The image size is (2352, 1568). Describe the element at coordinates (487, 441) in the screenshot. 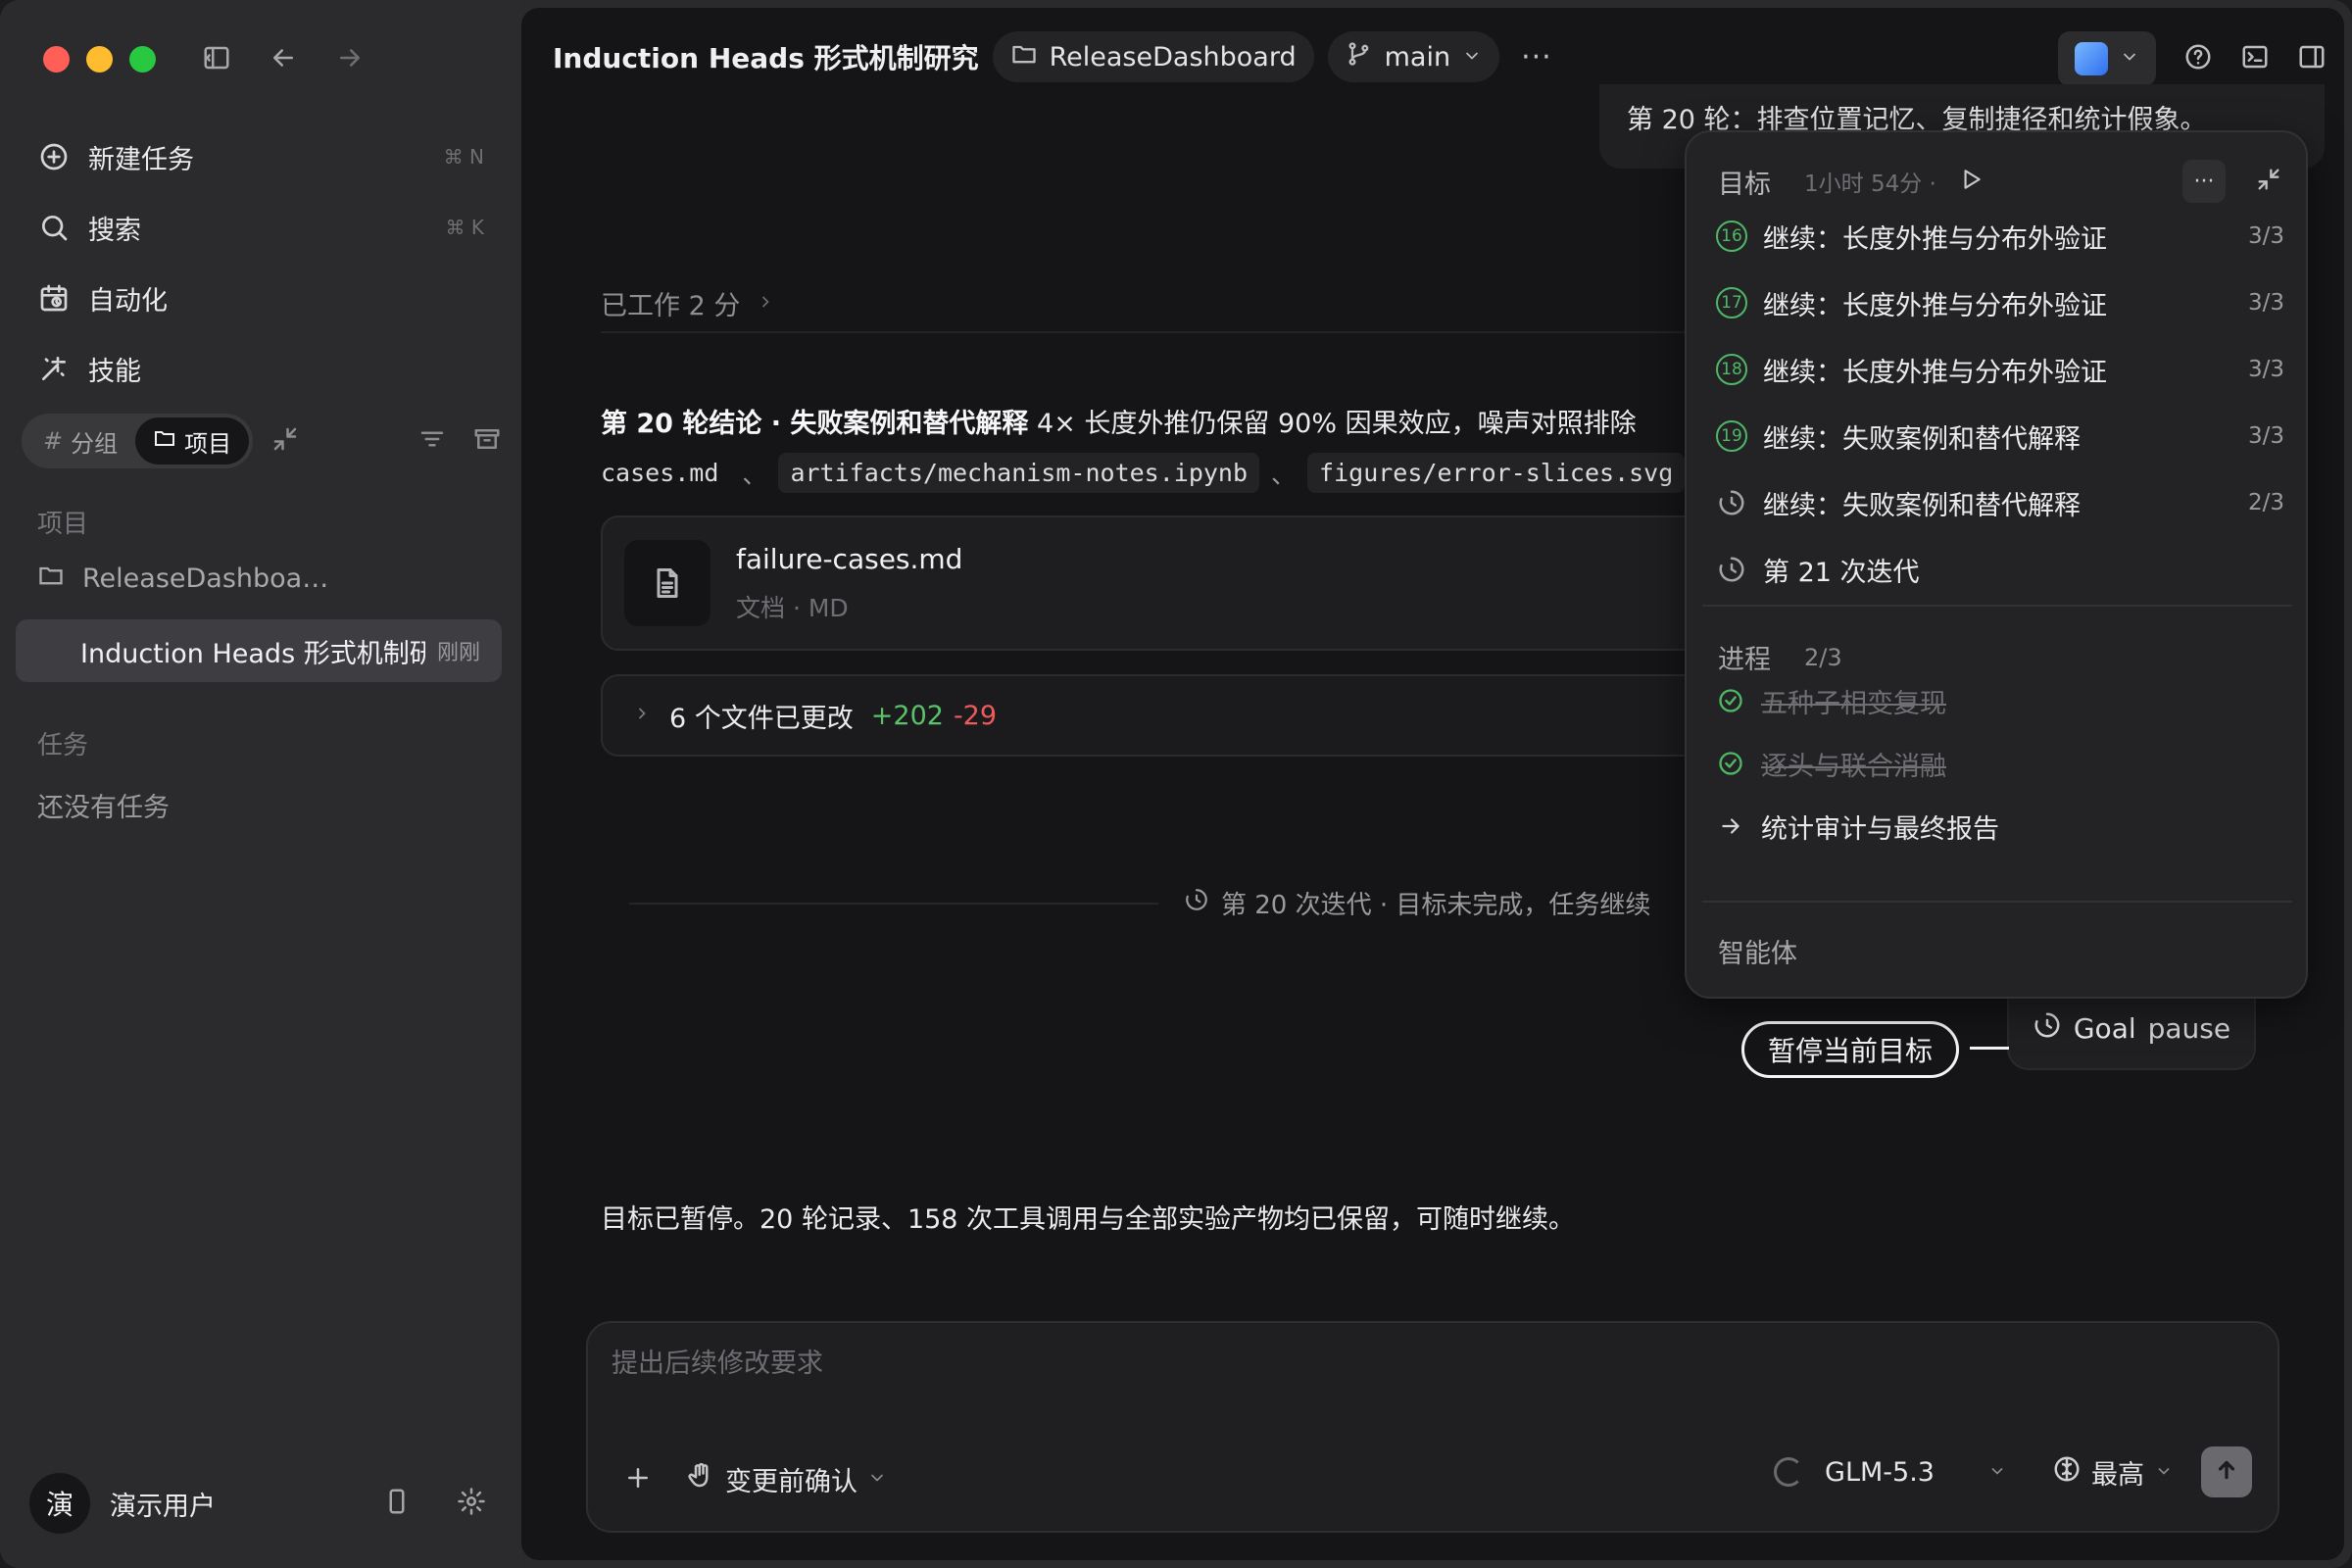

I see `archive-icon` at that location.